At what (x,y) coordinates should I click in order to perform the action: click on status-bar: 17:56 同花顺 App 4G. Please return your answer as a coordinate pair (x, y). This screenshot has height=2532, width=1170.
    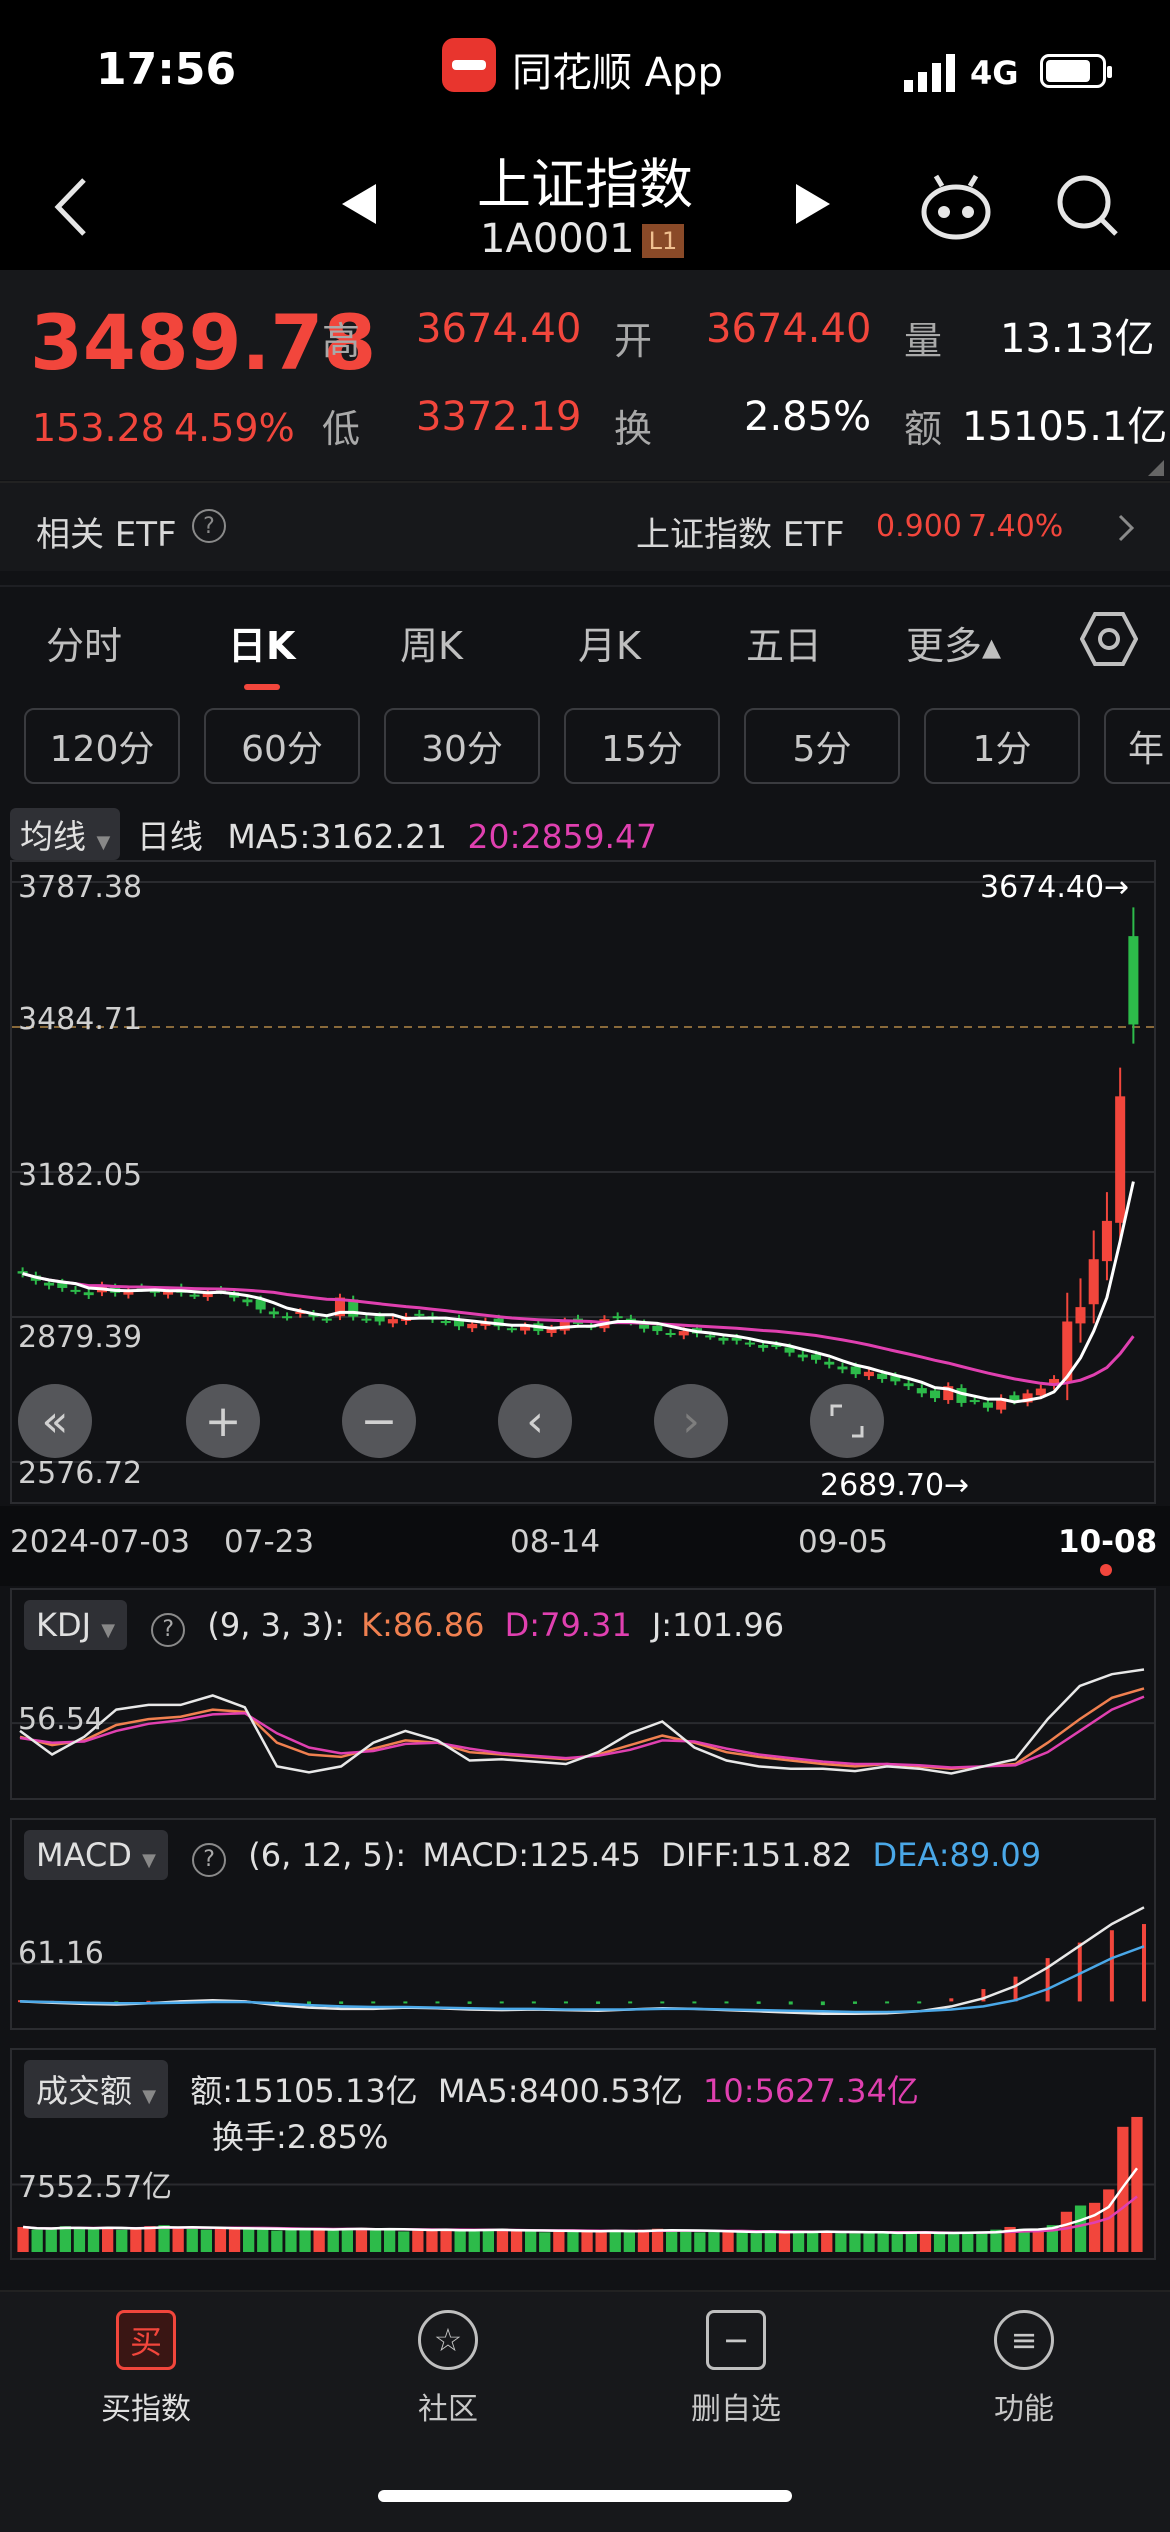
    Looking at the image, I should click on (585, 70).